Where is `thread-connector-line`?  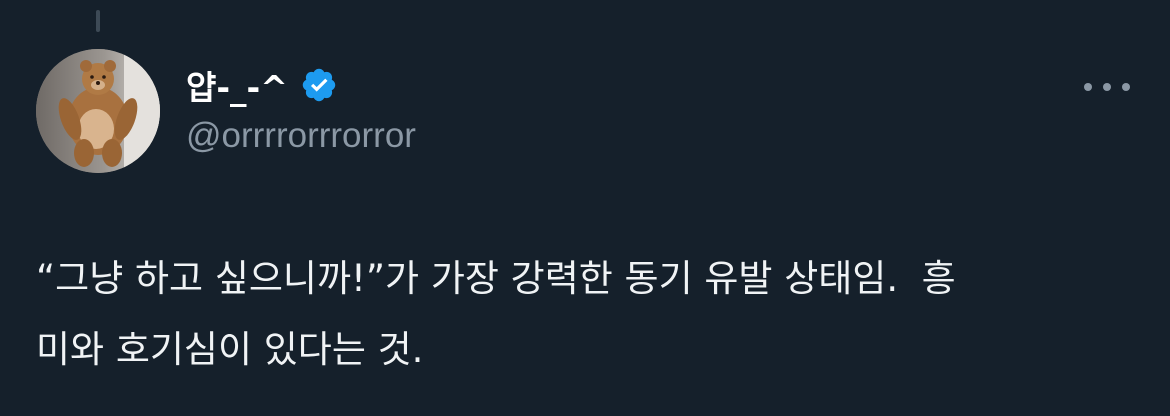 thread-connector-line is located at coordinates (98, 21).